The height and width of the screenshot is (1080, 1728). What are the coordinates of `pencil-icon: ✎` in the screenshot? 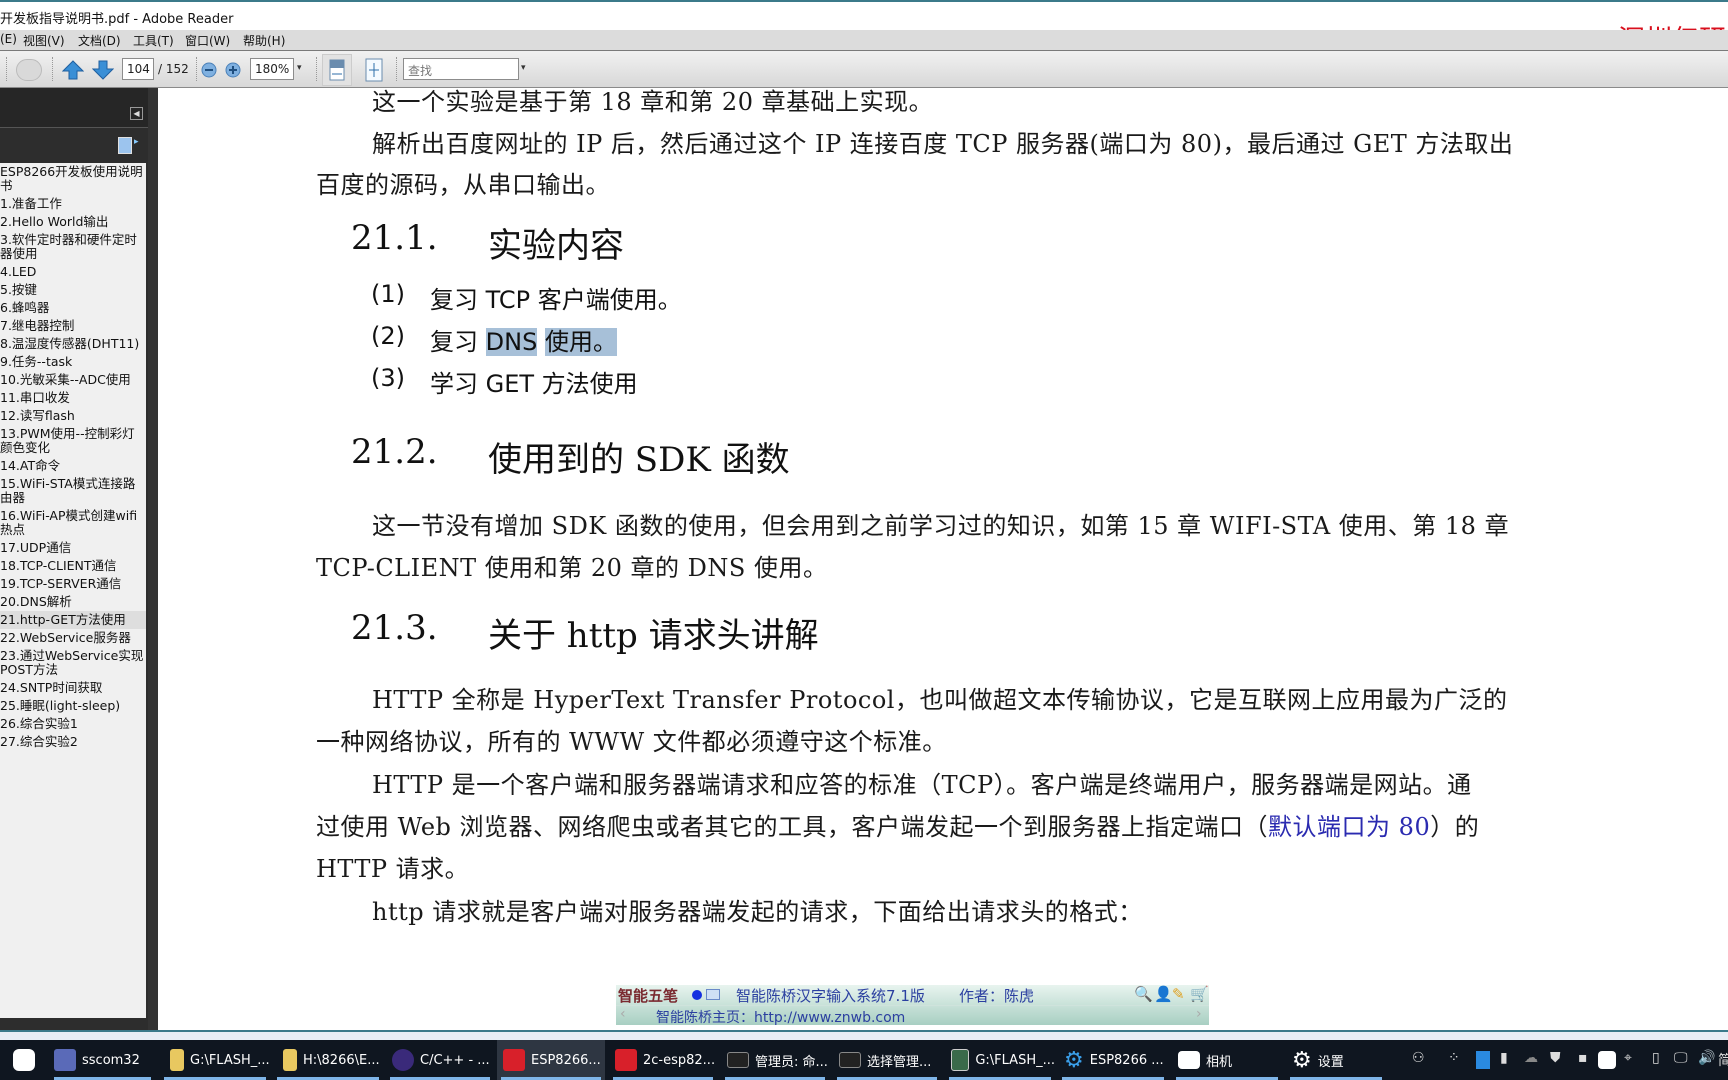 It's located at (1178, 994).